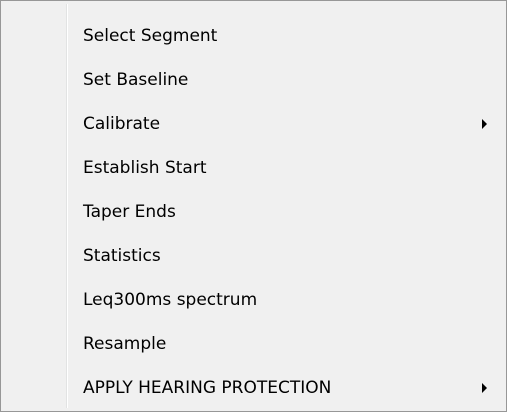 The width and height of the screenshot is (507, 412). Describe the element at coordinates (136, 80) in the screenshot. I see `menu-item-label: Set Baseline` at that location.